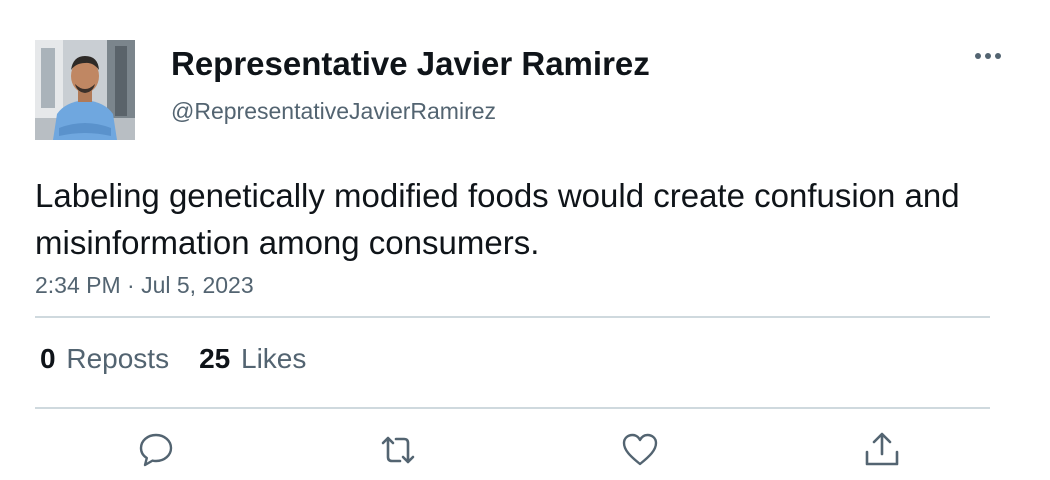 The image size is (1050, 480). I want to click on share-button, so click(882, 450).